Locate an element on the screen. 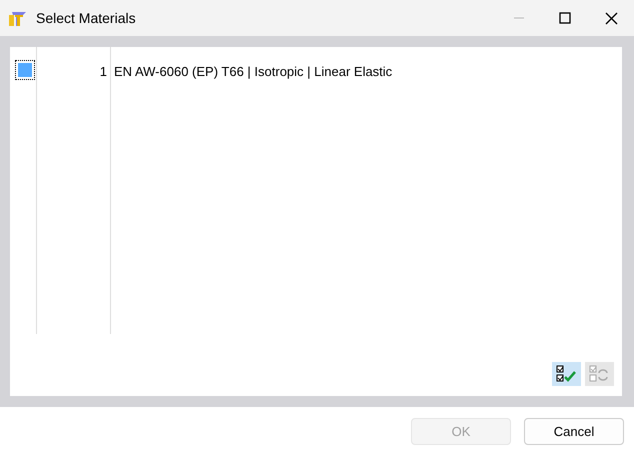  checklist-tick-icon is located at coordinates (567, 374).